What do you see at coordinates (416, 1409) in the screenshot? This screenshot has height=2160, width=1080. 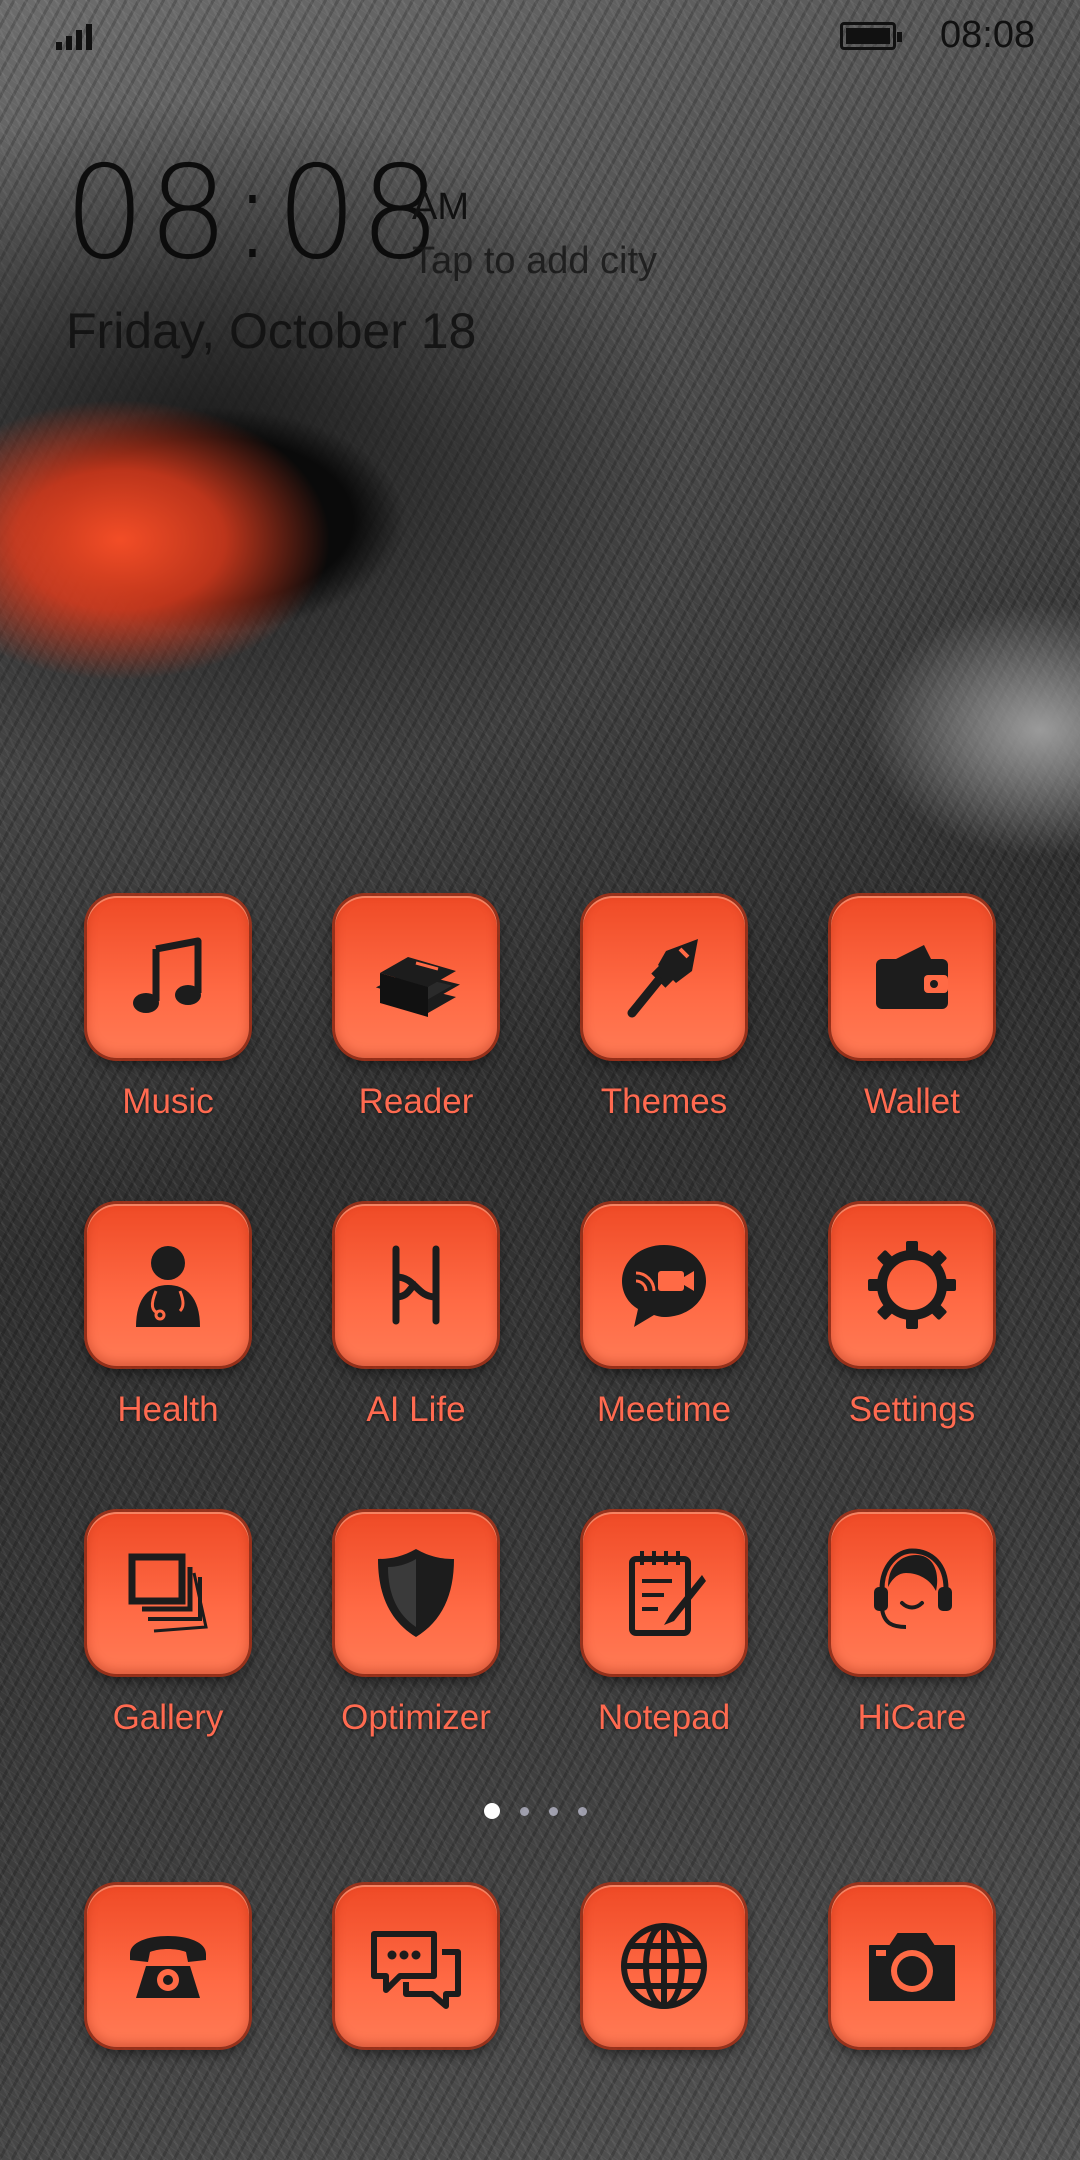 I see `app-label: AI Life` at bounding box center [416, 1409].